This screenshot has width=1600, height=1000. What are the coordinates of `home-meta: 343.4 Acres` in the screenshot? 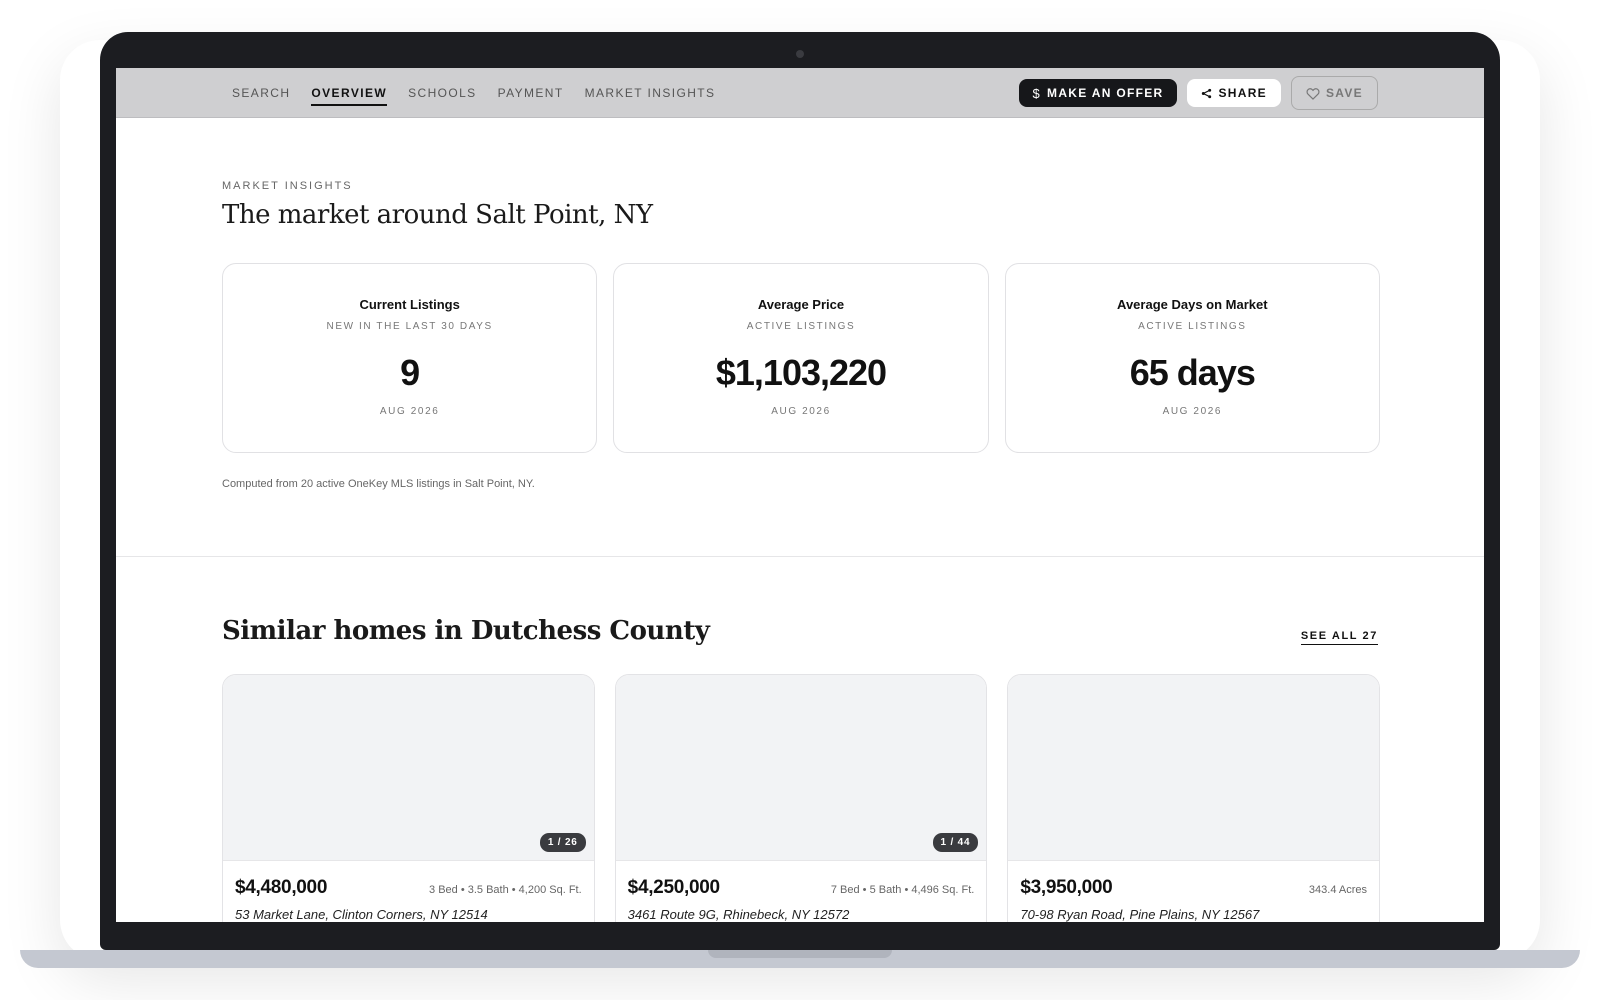 It's located at (1338, 890).